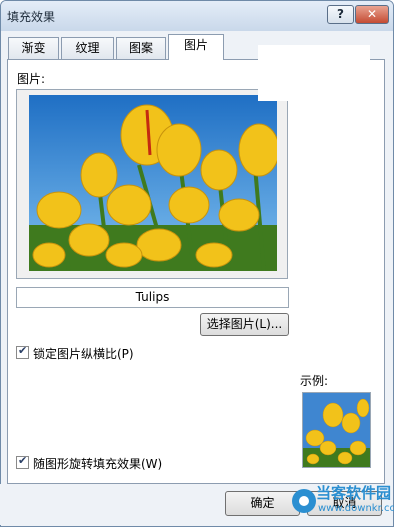 Image resolution: width=394 pixels, height=528 pixels. What do you see at coordinates (314, 381) in the screenshot?
I see `sample-label: 示例:` at bounding box center [314, 381].